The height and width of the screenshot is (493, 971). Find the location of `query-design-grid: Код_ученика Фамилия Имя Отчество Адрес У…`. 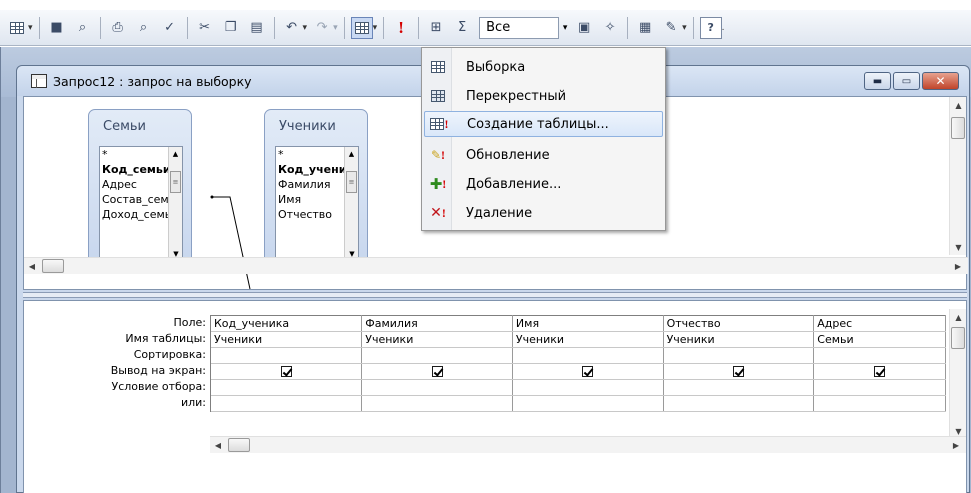

query-design-grid: Код_ученика Фамилия Имя Отчество Адрес У… is located at coordinates (578, 363).